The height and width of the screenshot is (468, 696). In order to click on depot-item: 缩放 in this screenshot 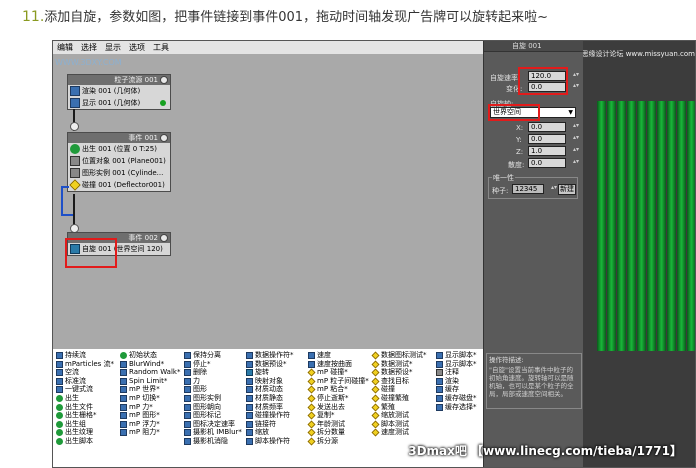, I will do `click(278, 432)`.